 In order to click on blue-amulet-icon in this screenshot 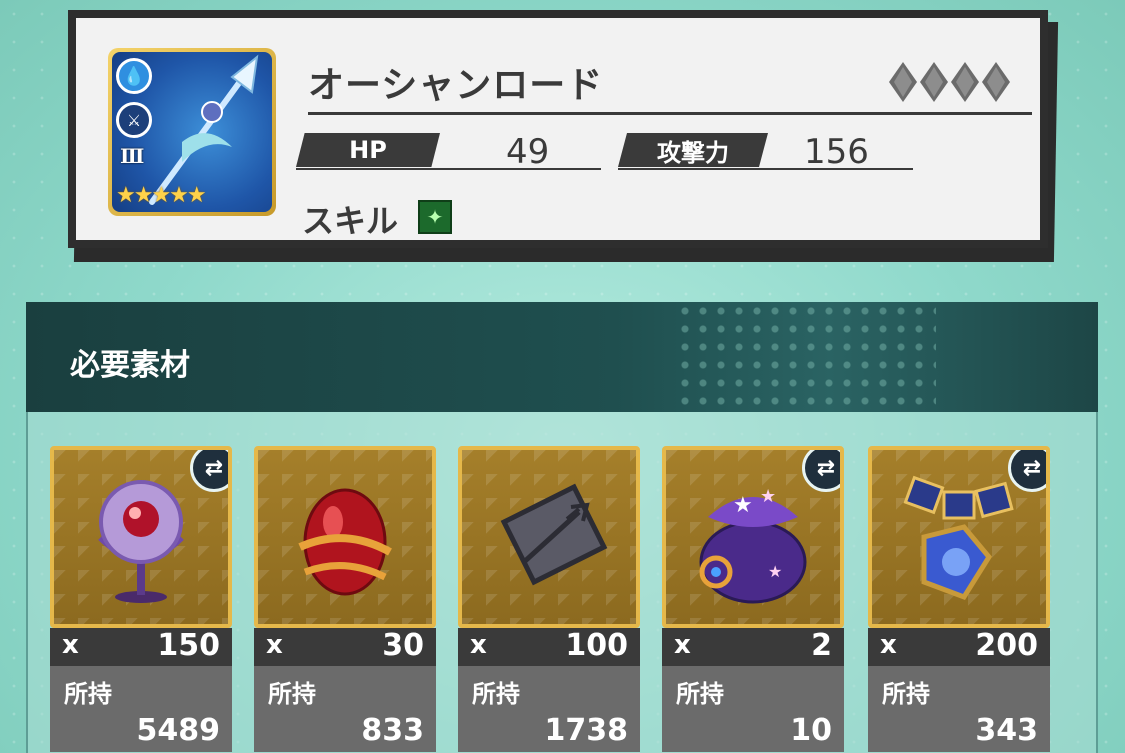, I will do `click(958, 538)`.